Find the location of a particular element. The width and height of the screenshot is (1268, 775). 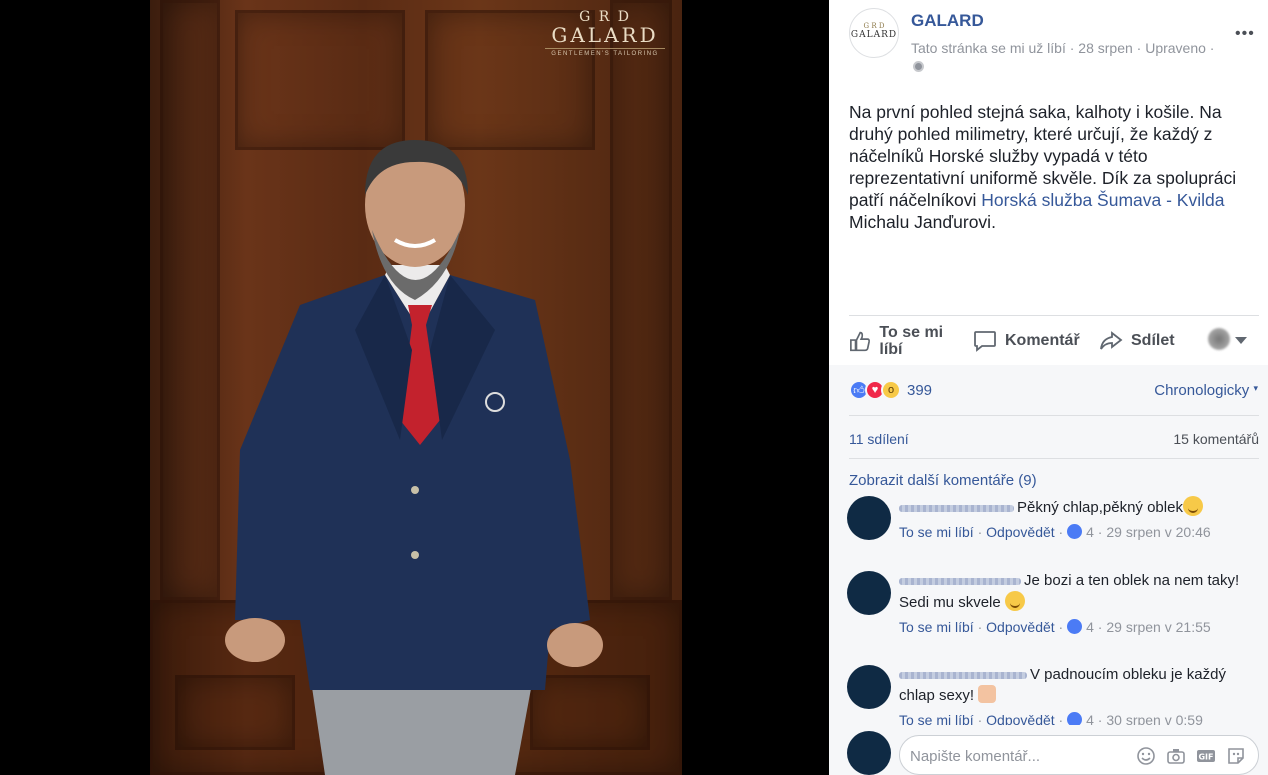

thumbs-up-icon is located at coordinates (860, 341).